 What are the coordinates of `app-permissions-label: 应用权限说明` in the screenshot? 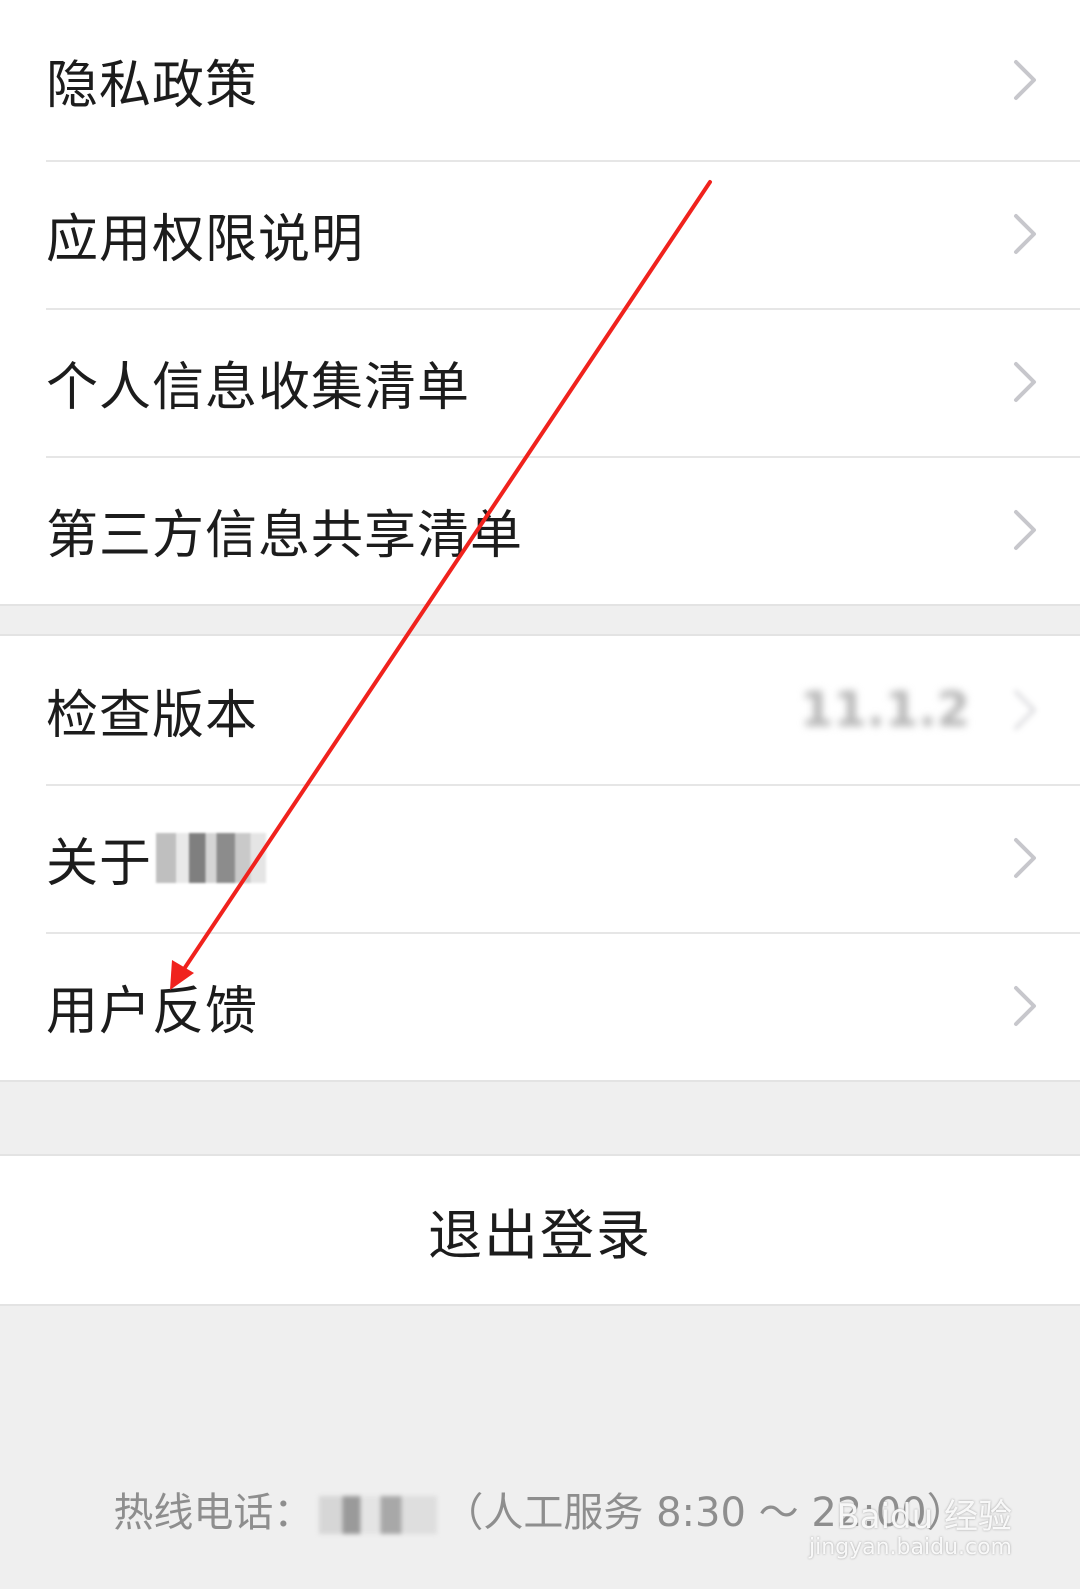 It's located at (205, 239).